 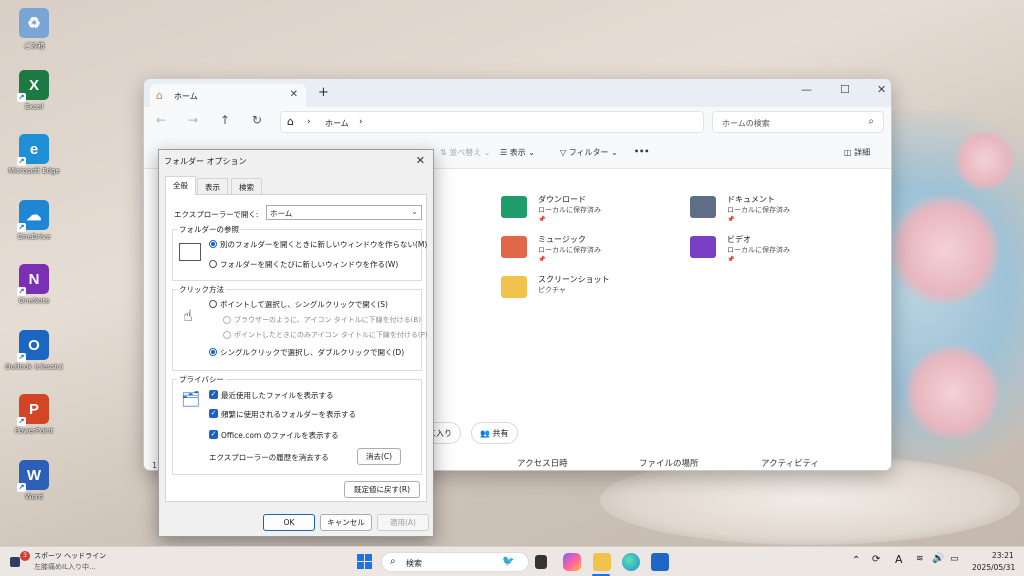 What do you see at coordinates (586, 289) in the screenshot?
I see `quick-access-folder: スクリーンショット ピクチャ` at bounding box center [586, 289].